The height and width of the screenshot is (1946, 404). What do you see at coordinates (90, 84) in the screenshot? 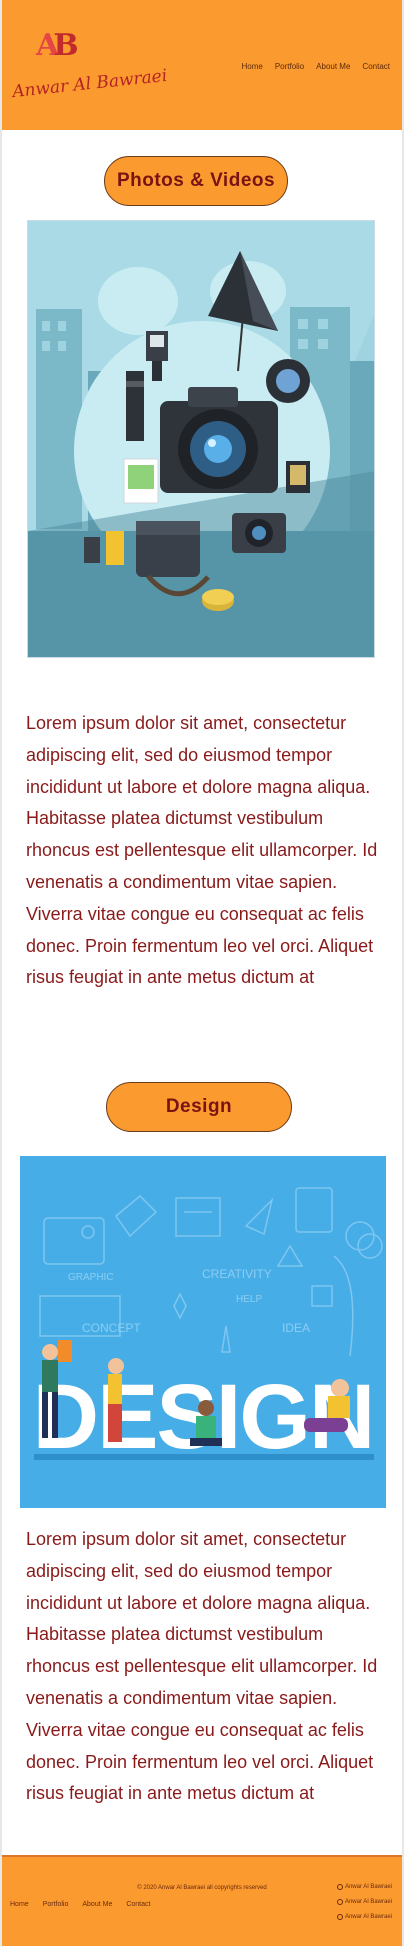
I see `logo-signature: Anwar Al Bawraei` at bounding box center [90, 84].